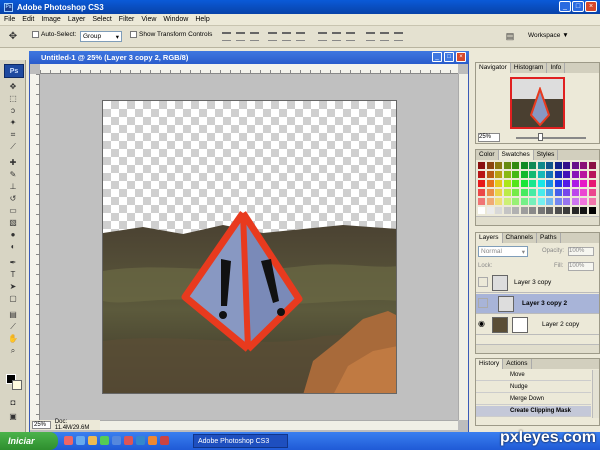  What do you see at coordinates (28, 19) in the screenshot?
I see `menu-edit: Edit` at bounding box center [28, 19].